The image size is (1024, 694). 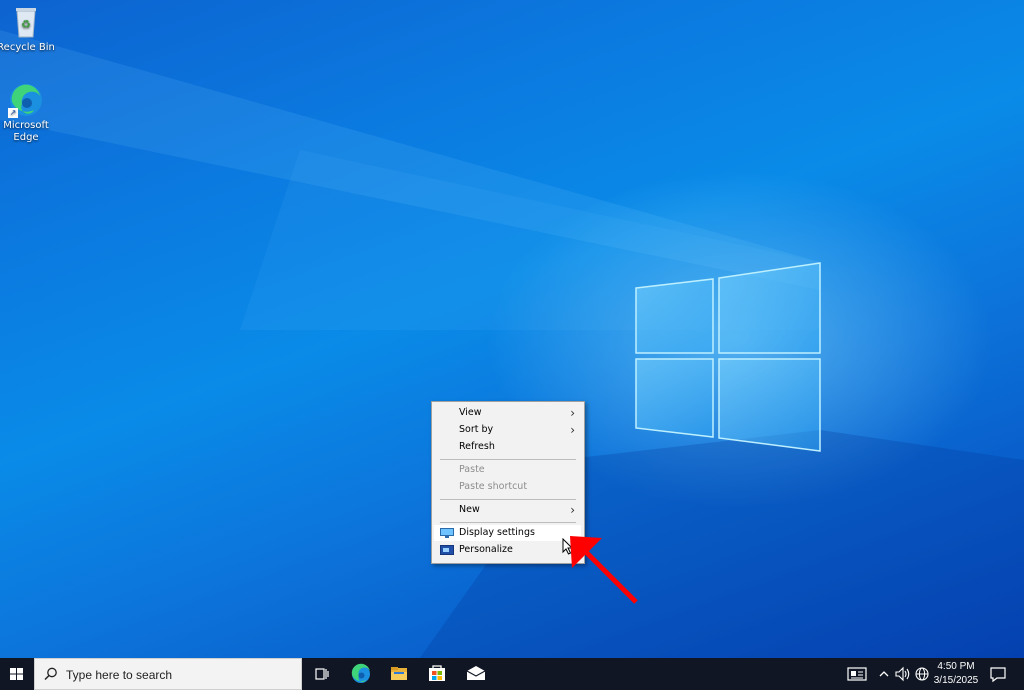 What do you see at coordinates (493, 486) in the screenshot?
I see `menu-item-paste-shortcut-label: Paste shortcut` at bounding box center [493, 486].